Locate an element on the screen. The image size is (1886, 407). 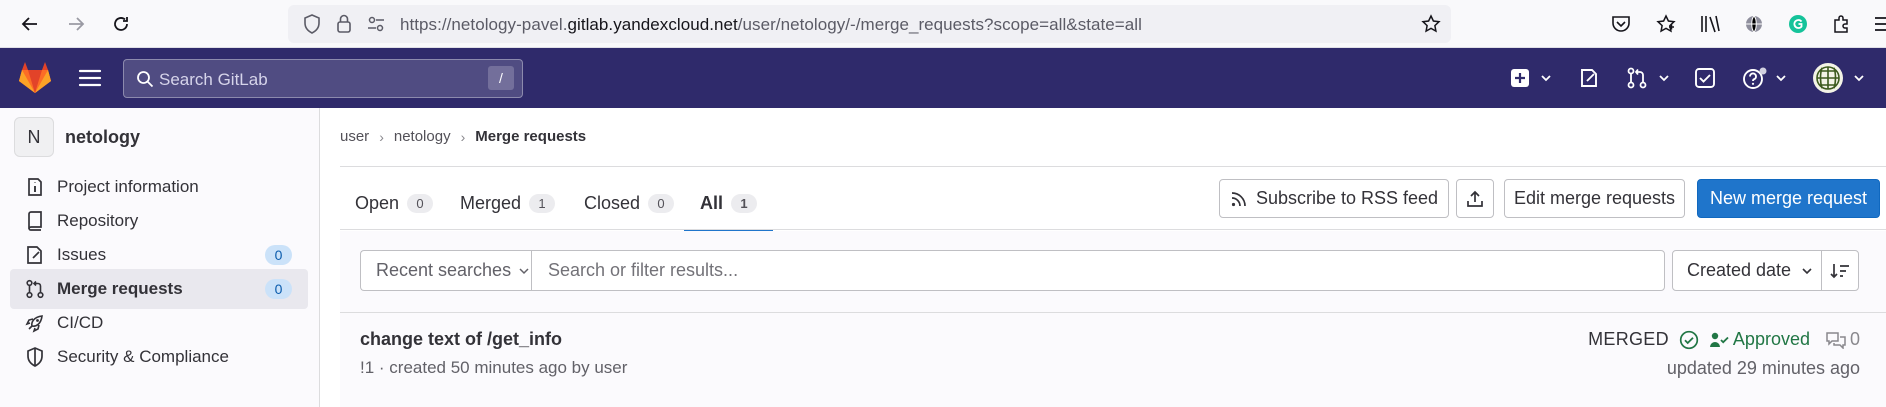
approved-status: Approved is located at coordinates (1759, 339).